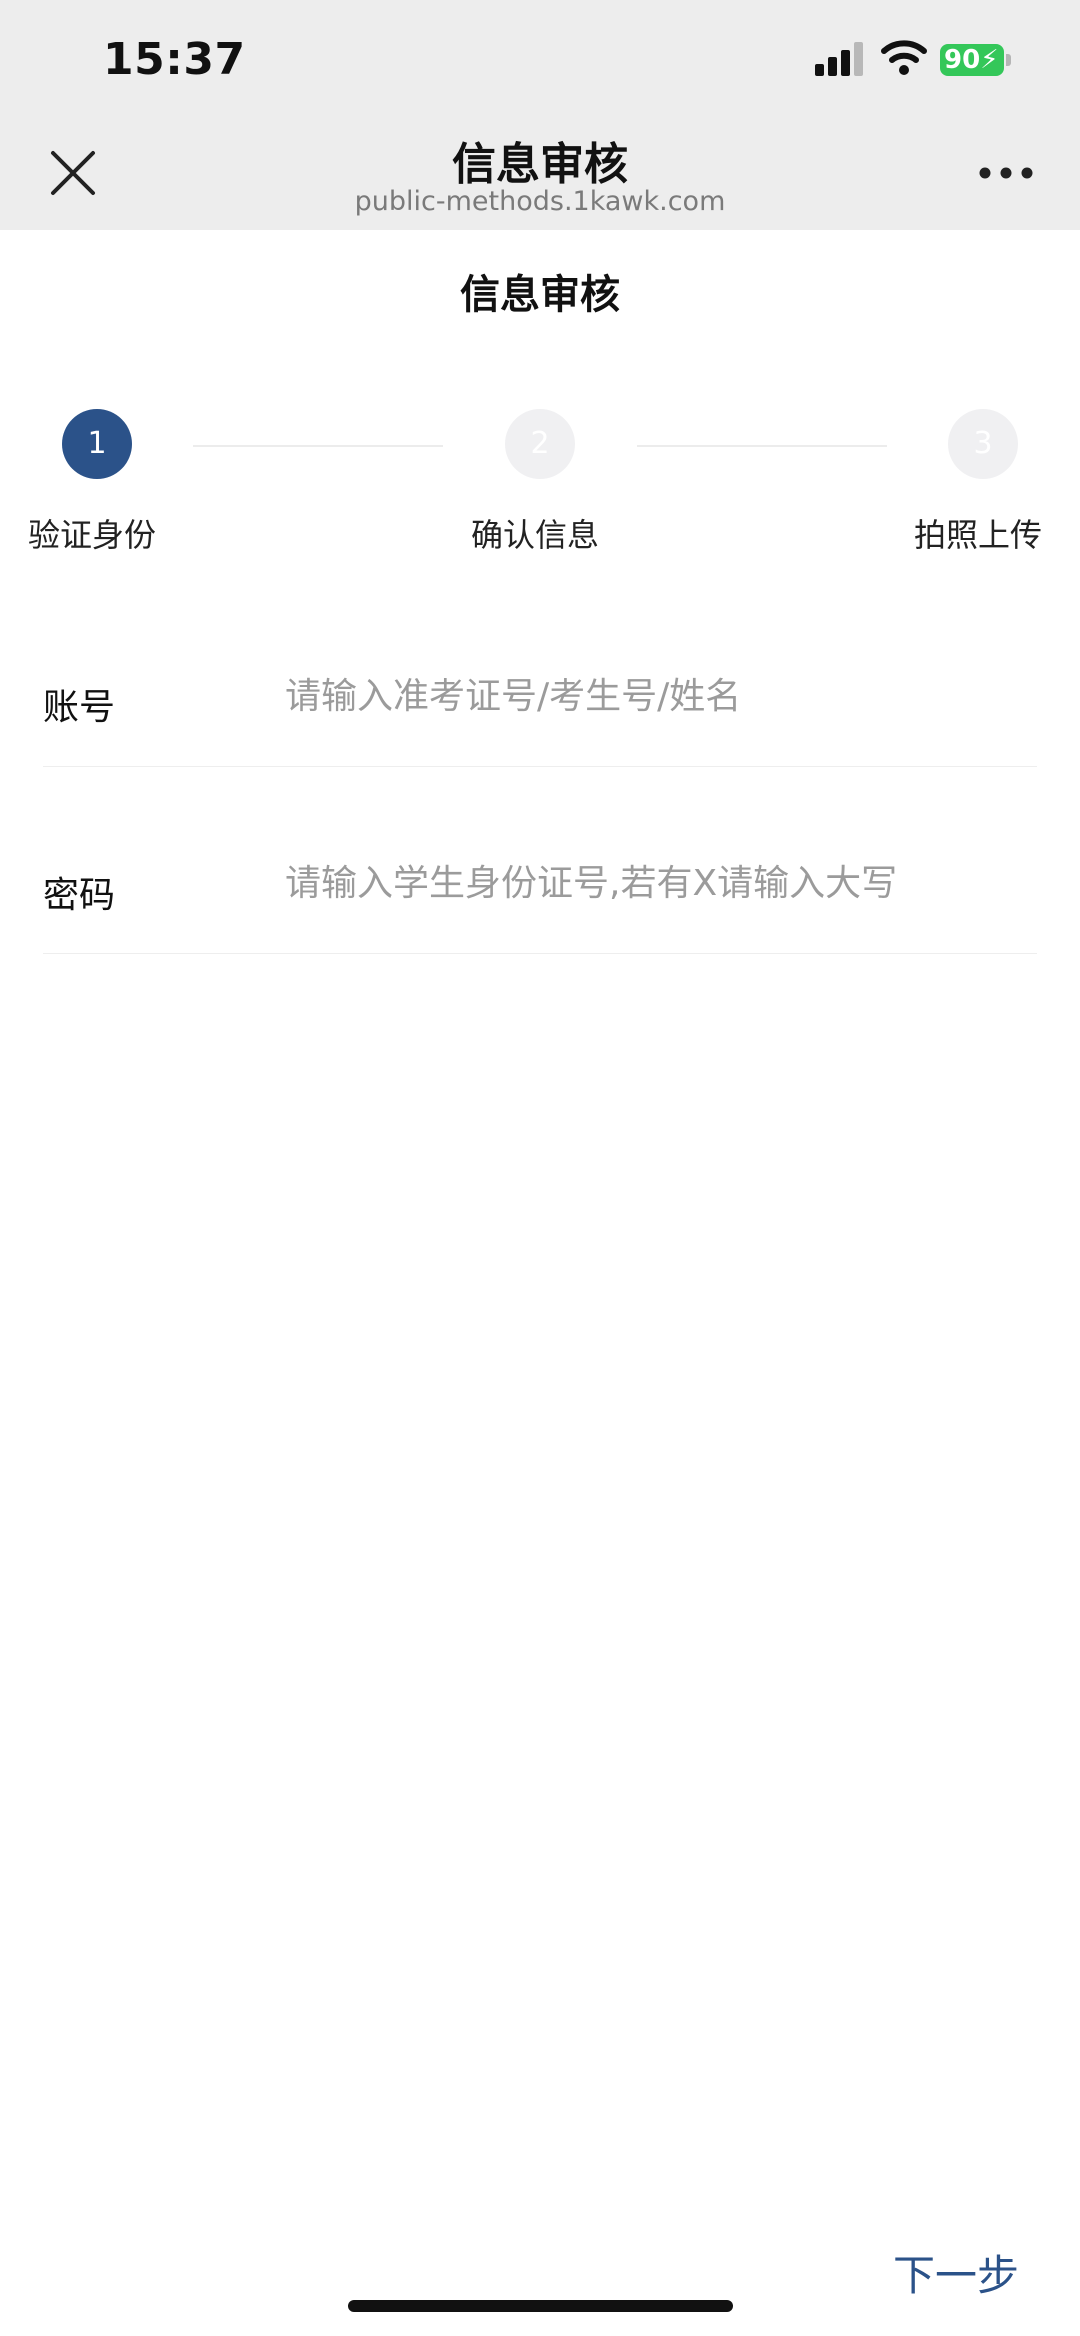  Describe the element at coordinates (540, 164) in the screenshot. I see `browser-title: 信息审核` at that location.